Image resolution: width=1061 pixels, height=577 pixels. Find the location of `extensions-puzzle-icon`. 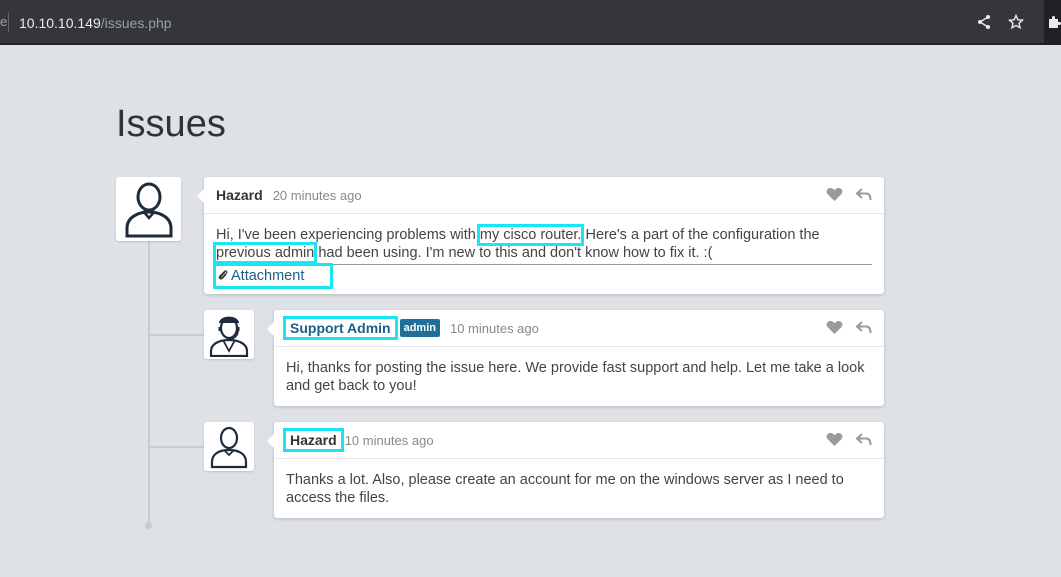

extensions-puzzle-icon is located at coordinates (1053, 22).